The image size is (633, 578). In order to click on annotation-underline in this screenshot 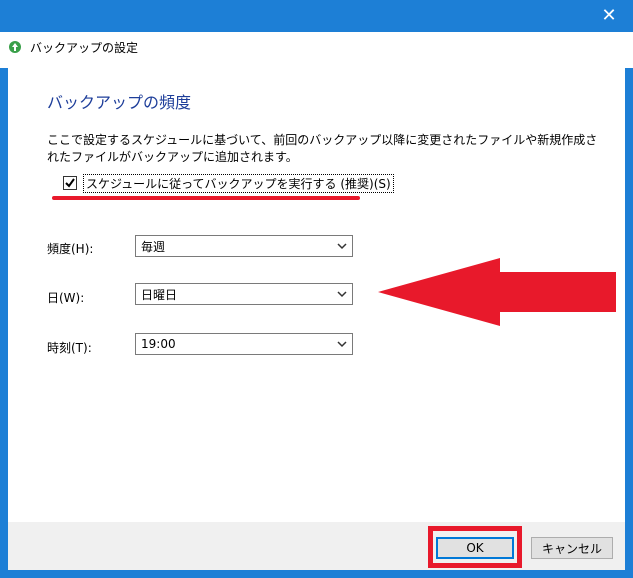, I will do `click(206, 198)`.